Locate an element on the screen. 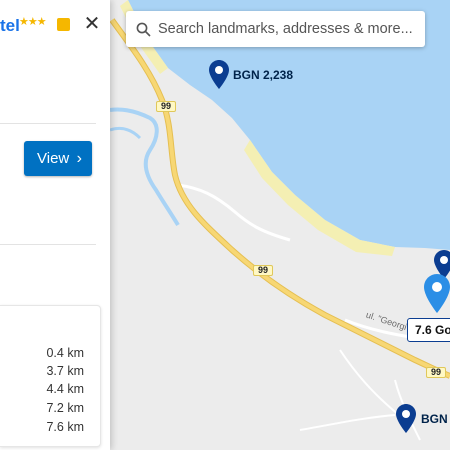  selected-hotel-pin is located at coordinates (437, 294).